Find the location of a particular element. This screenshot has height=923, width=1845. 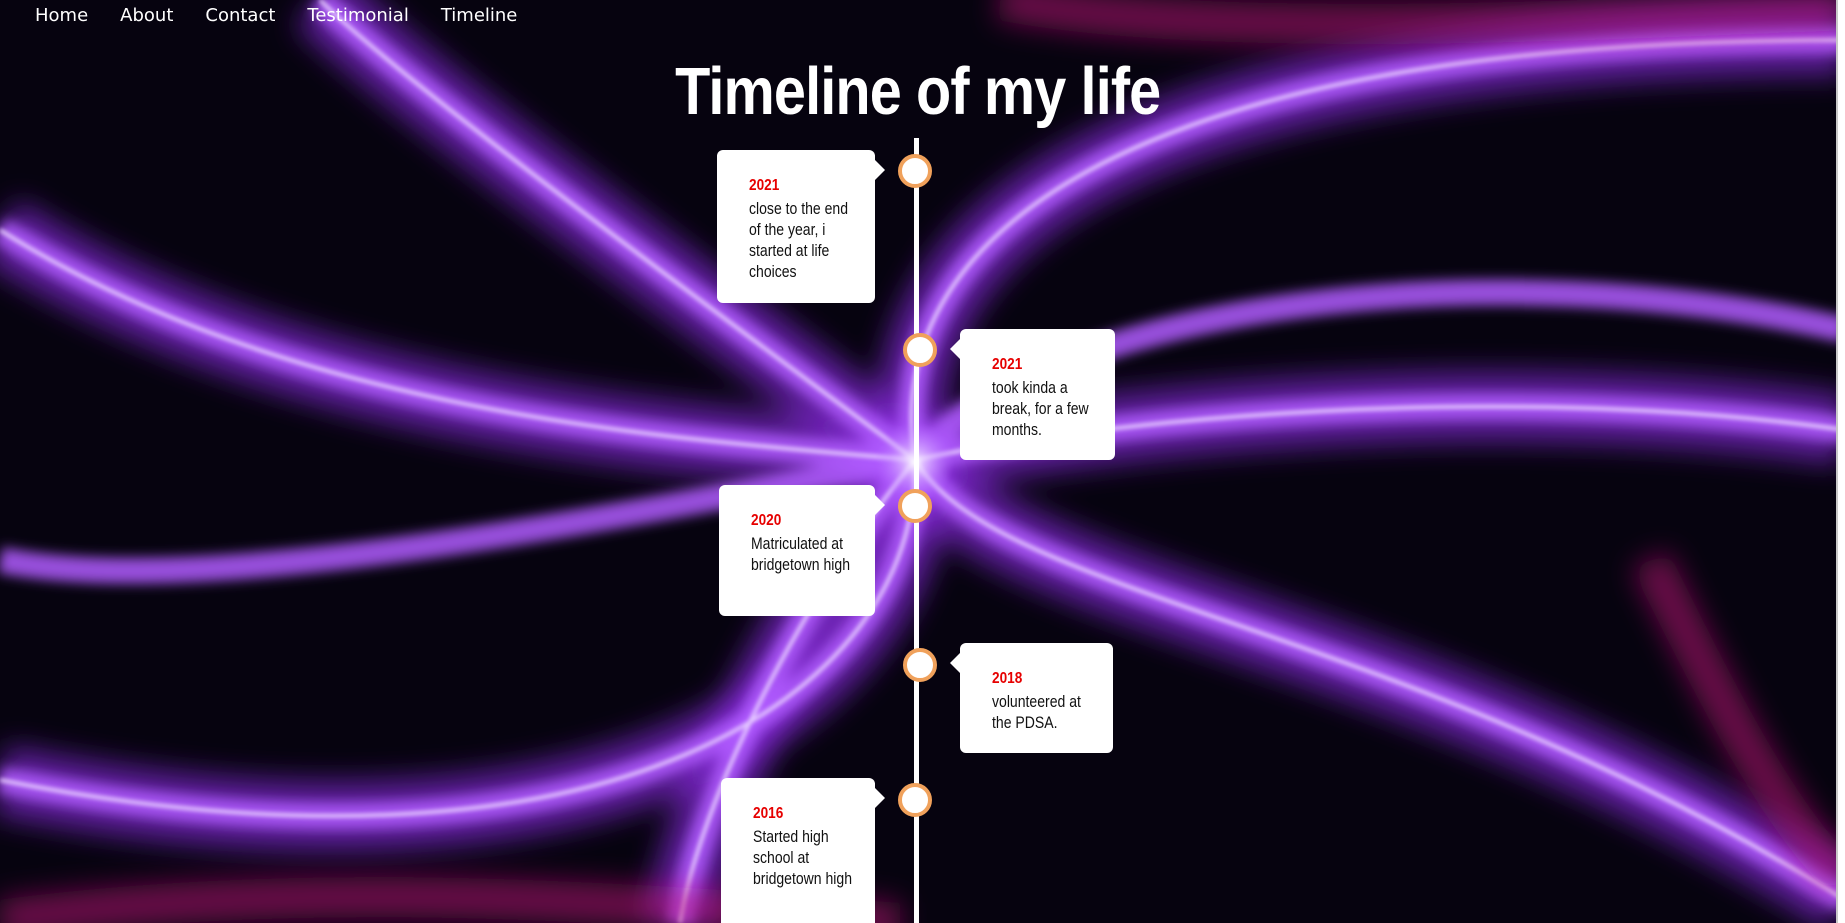

top-nav: Home About Contact Testimonial Timeline is located at coordinates (292, 16).